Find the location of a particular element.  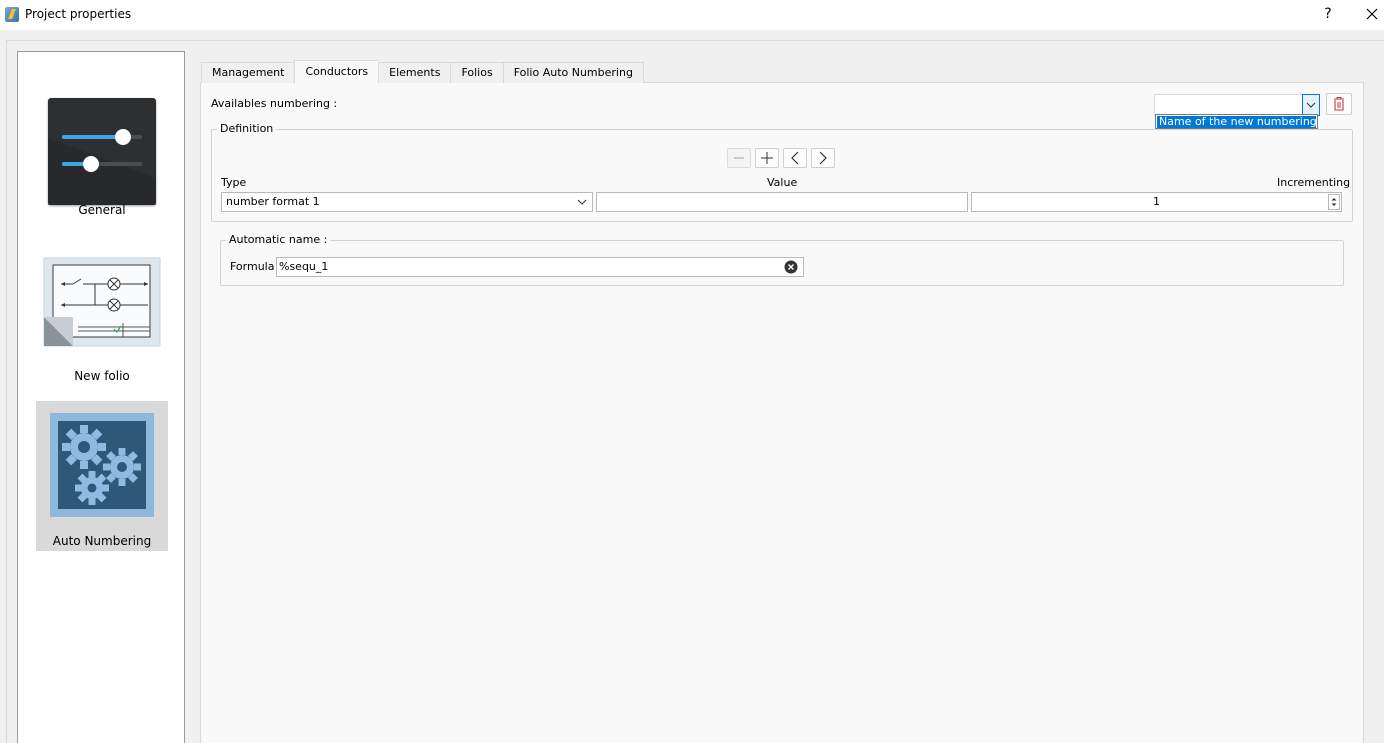

increment-value: 1 is located at coordinates (1156, 201).